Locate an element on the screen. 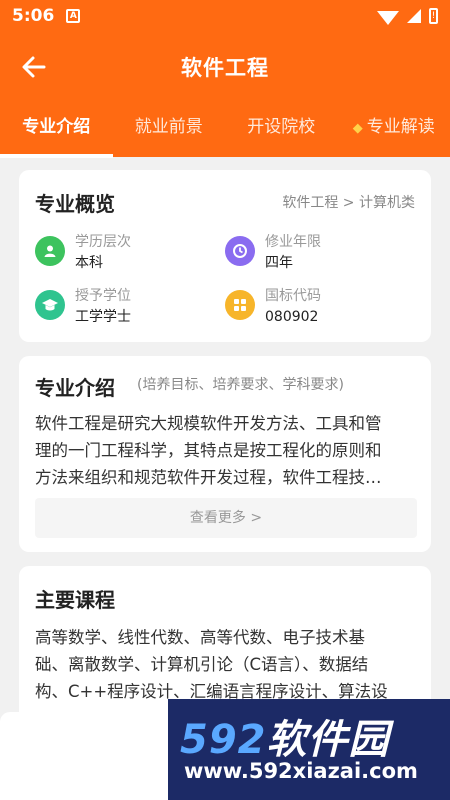  watermark-number: 592 is located at coordinates (223, 740).